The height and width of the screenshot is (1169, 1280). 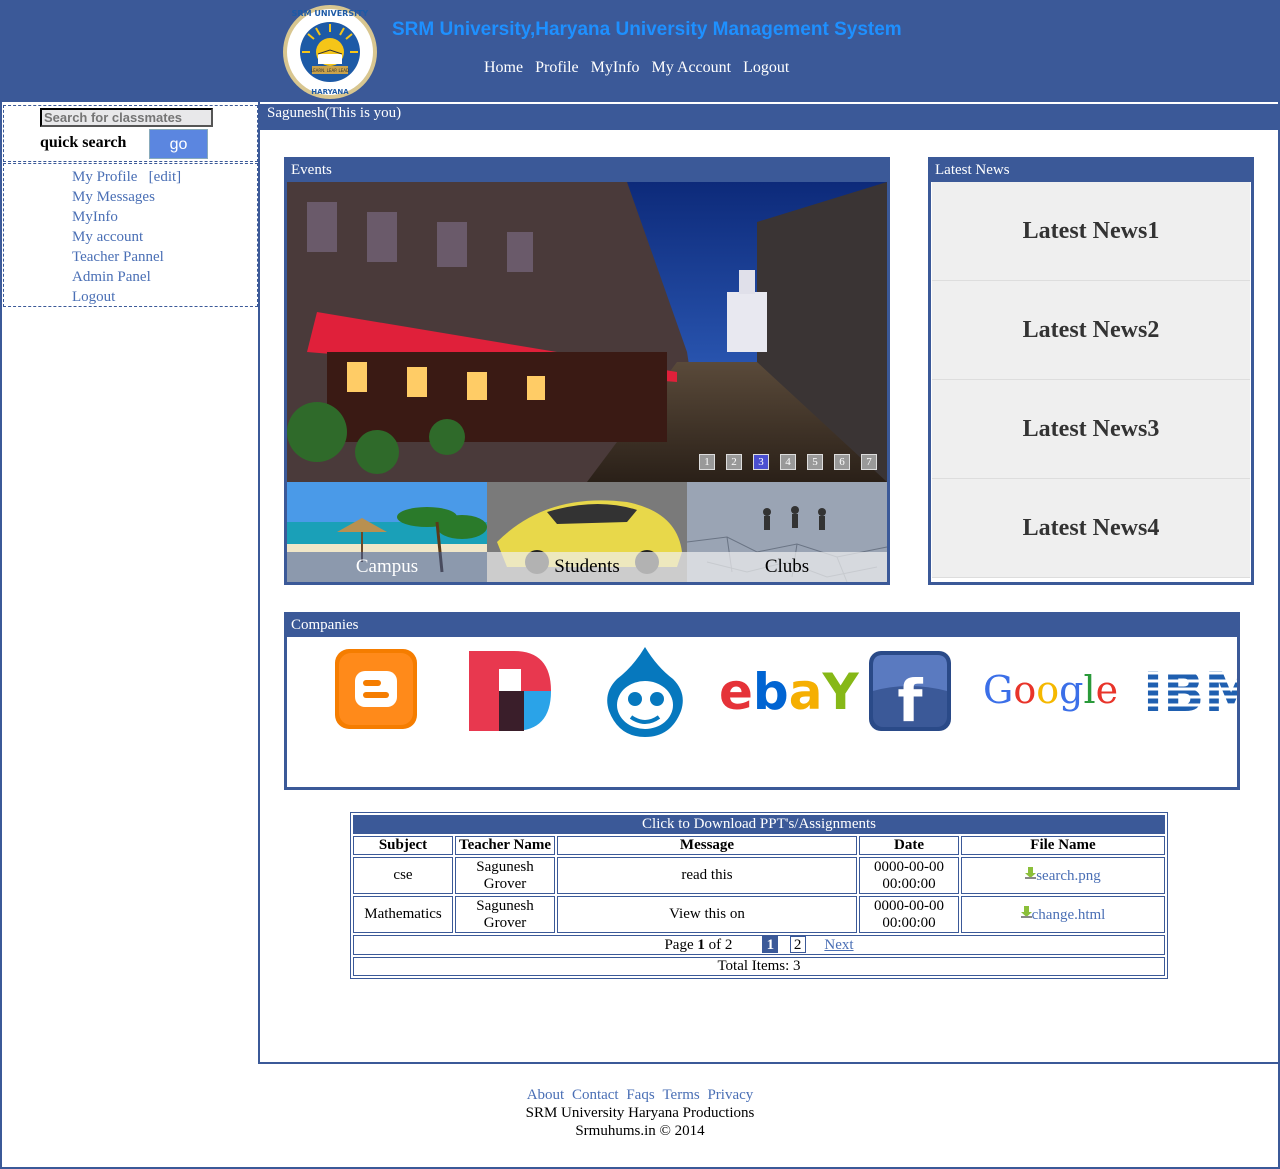 What do you see at coordinates (707, 875) in the screenshot?
I see `cell-message: read this` at bounding box center [707, 875].